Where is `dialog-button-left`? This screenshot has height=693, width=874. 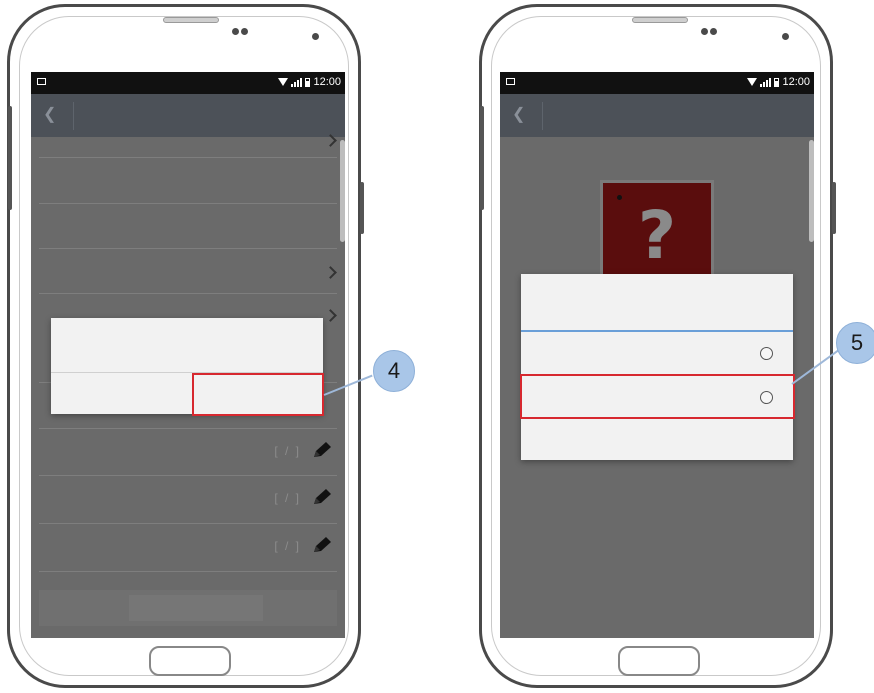
dialog-button-left is located at coordinates (121, 393).